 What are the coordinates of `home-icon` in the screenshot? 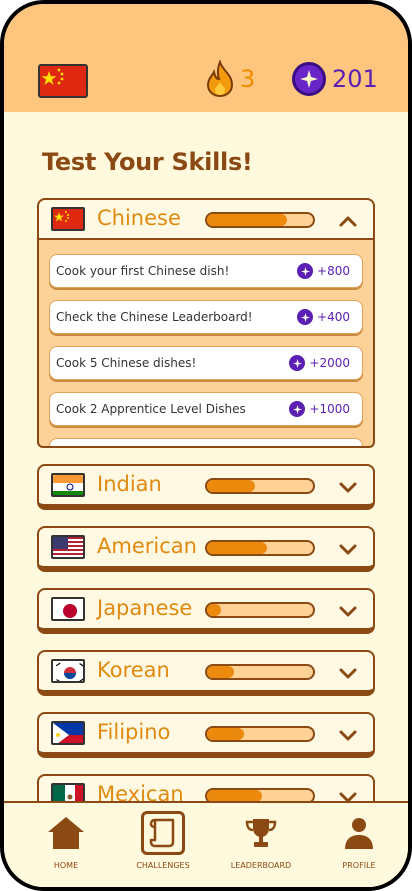 It's located at (66, 833).